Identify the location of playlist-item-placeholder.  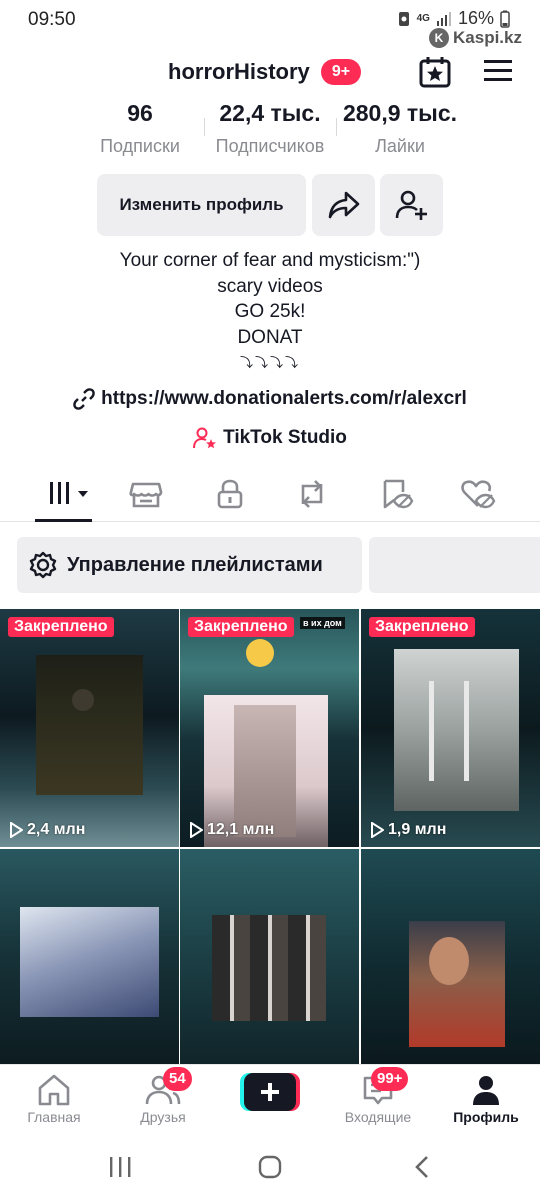
(454, 565).